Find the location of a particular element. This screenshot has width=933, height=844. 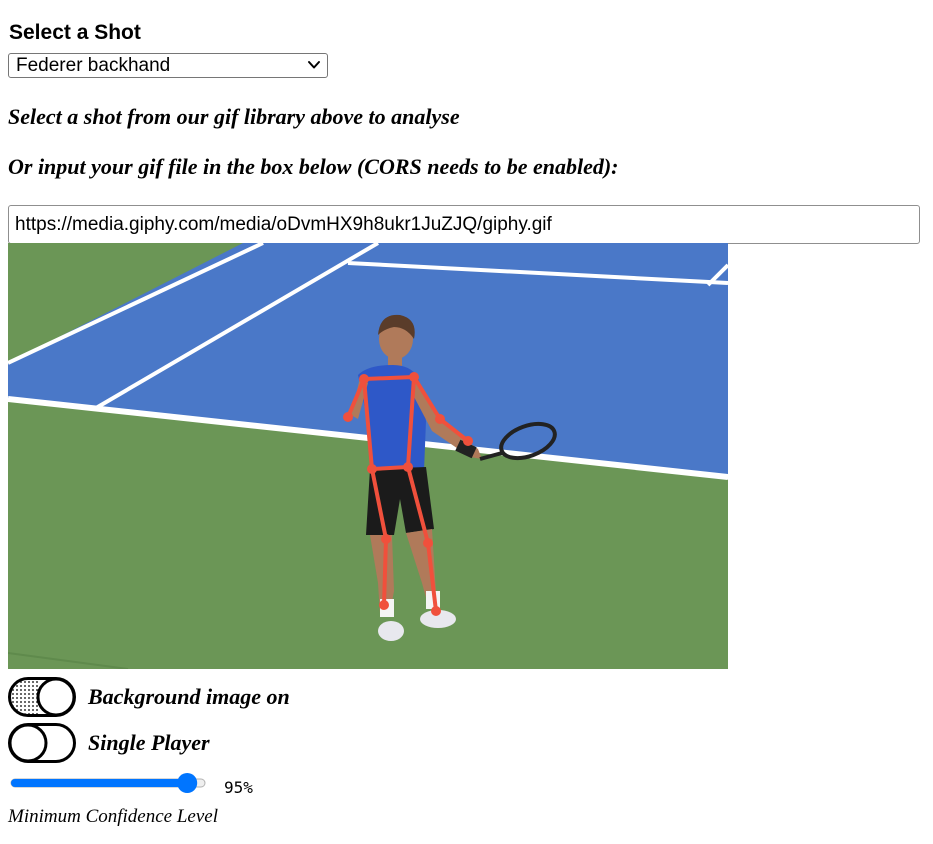

shot-select-dropdown: Federer backhand is located at coordinates (168, 65).